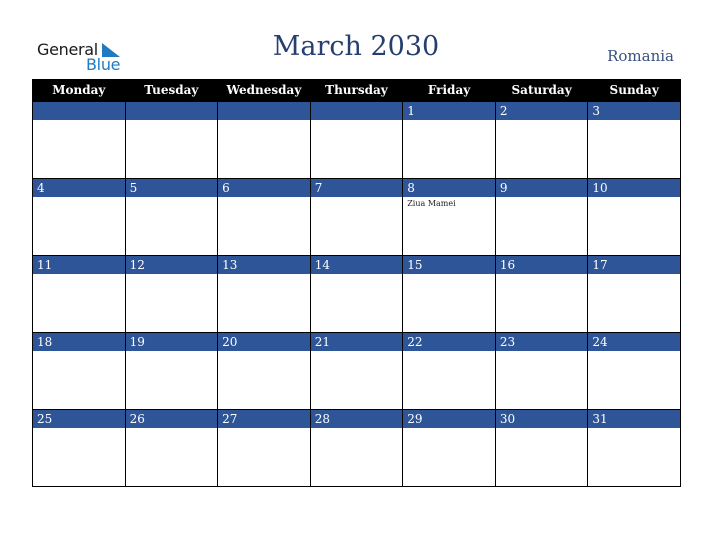 This screenshot has height=550, width=712. What do you see at coordinates (541, 188) in the screenshot?
I see `day-number: 9` at bounding box center [541, 188].